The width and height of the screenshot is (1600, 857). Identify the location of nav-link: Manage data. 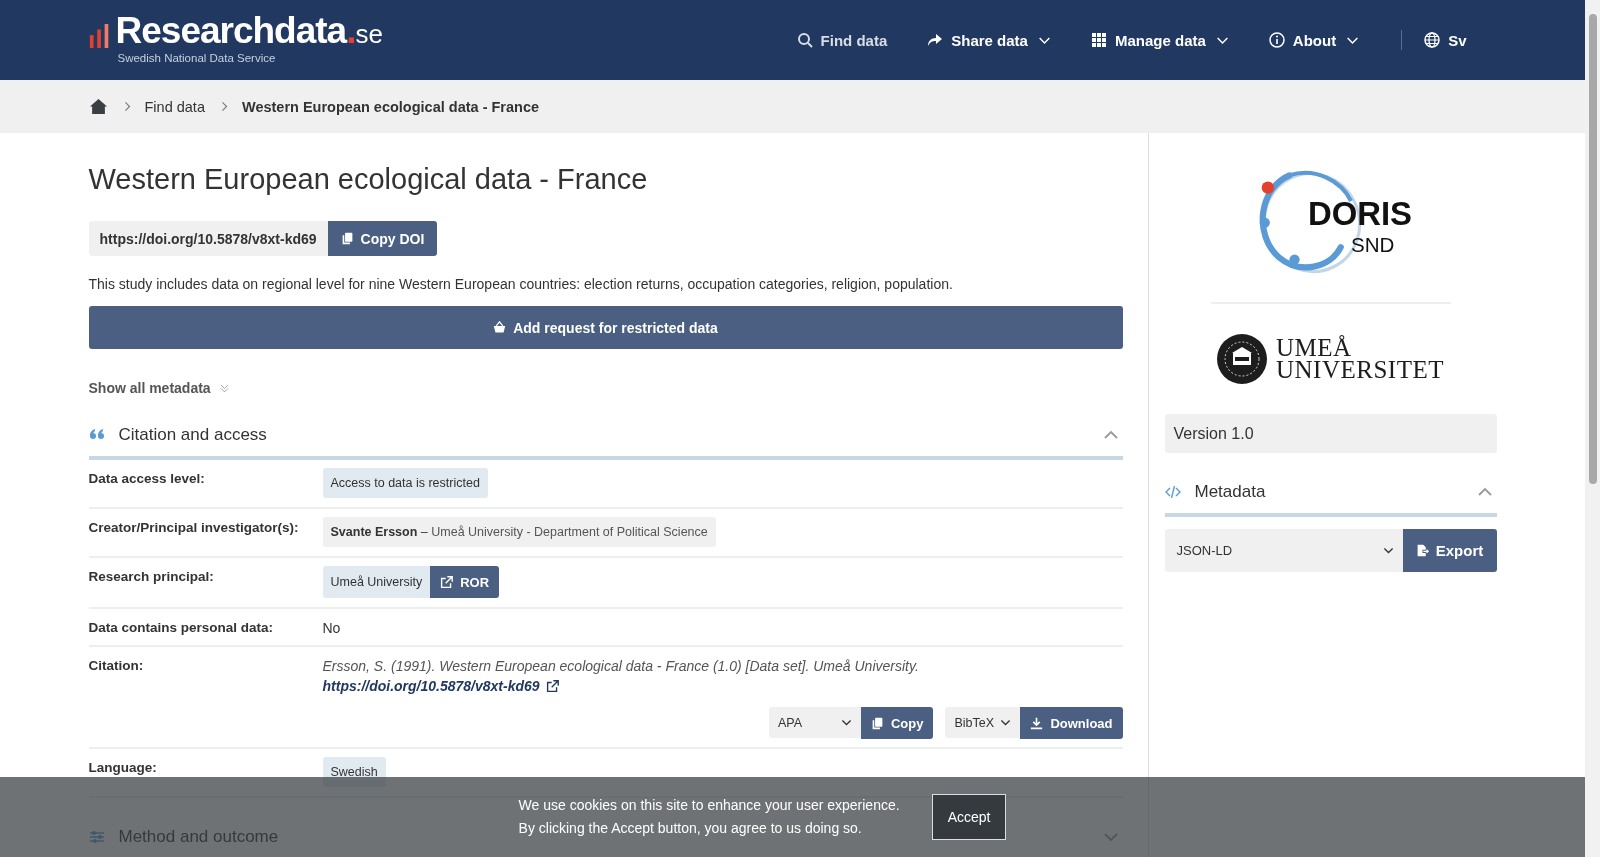
(1159, 40).